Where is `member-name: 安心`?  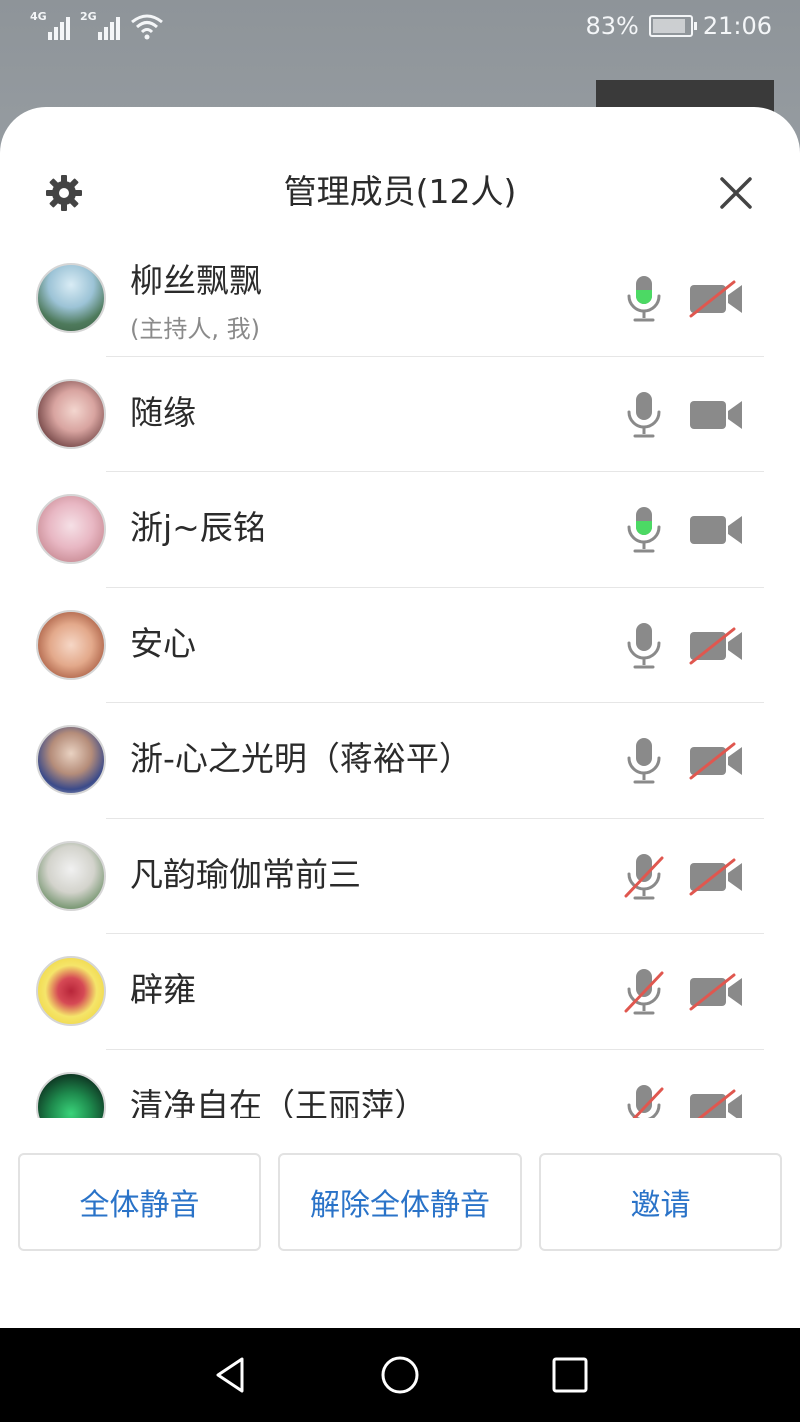 member-name: 安心 is located at coordinates (163, 643).